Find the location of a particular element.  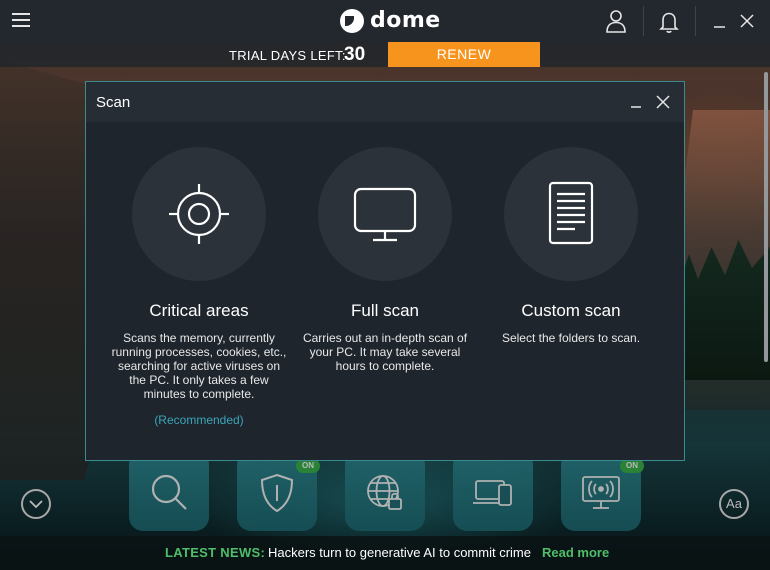

minimize-window-icon is located at coordinates (719, 21).